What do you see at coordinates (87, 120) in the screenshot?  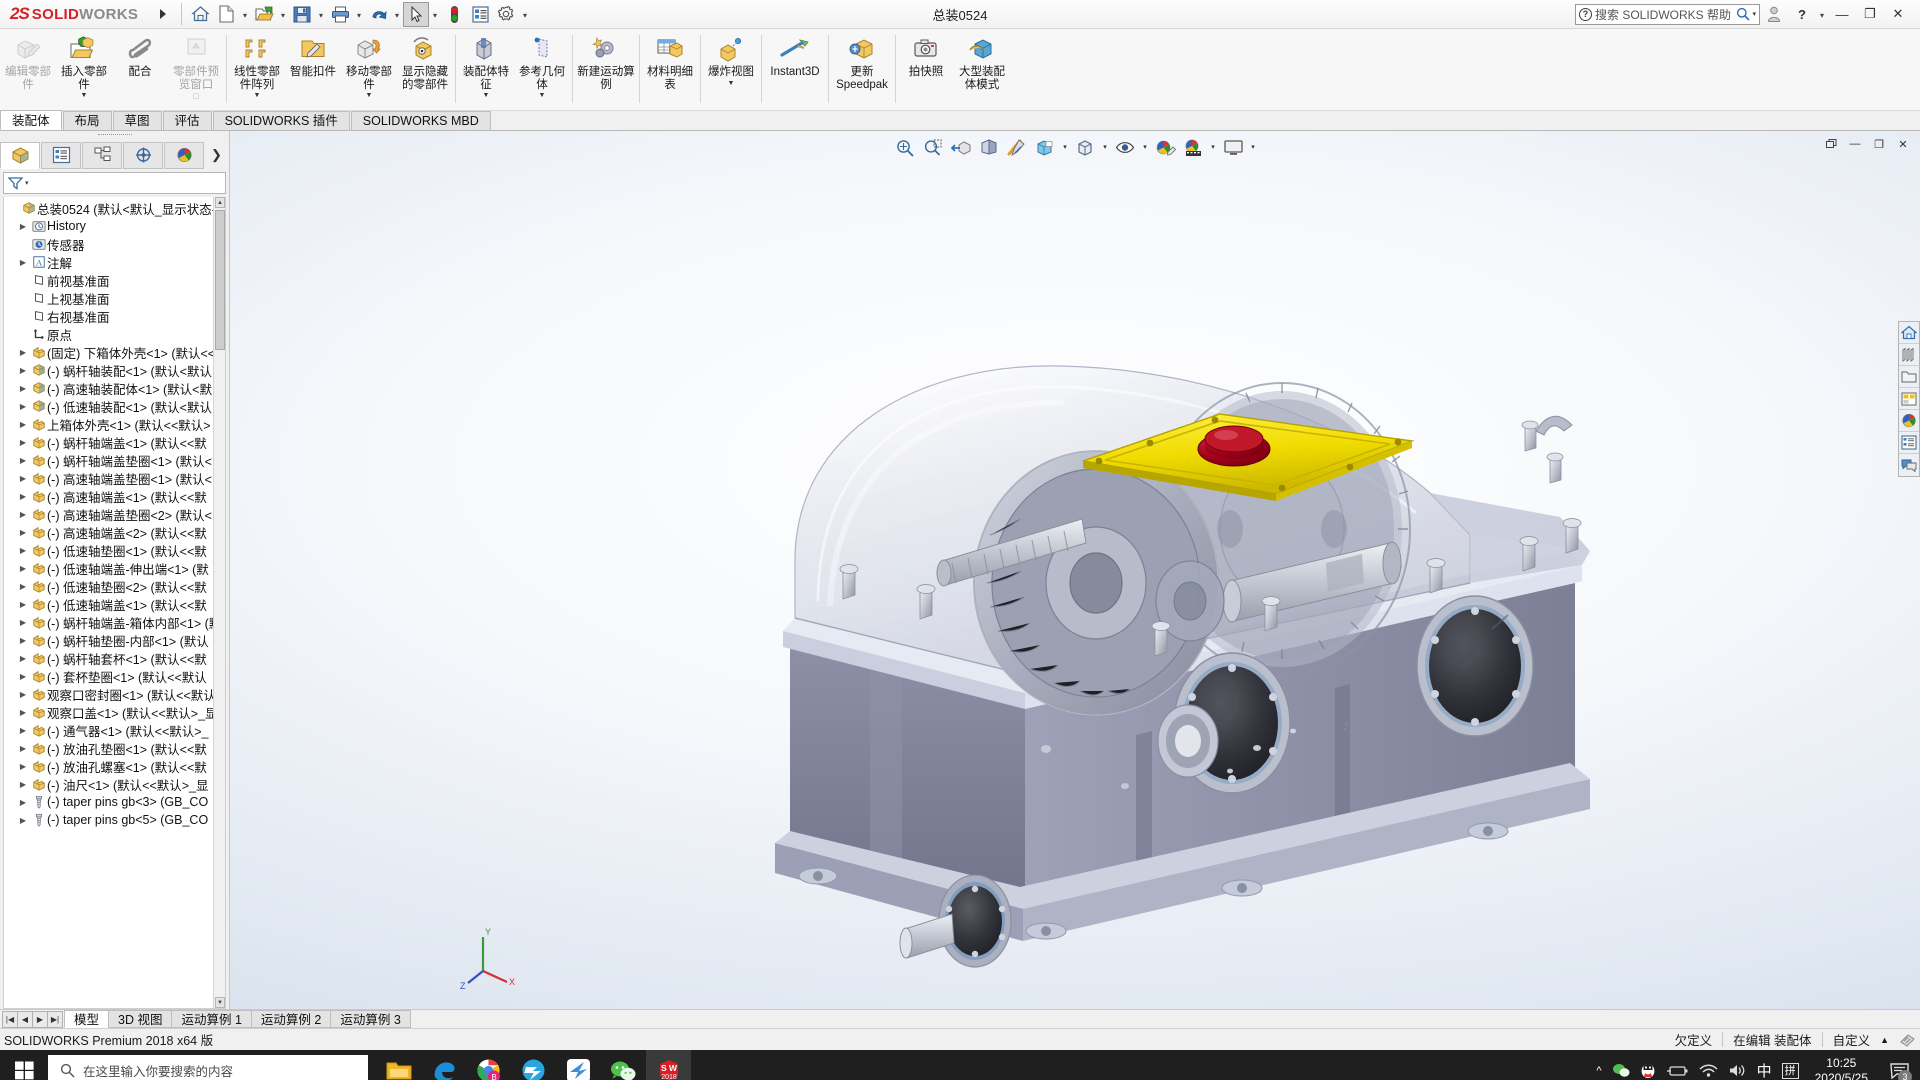 I see `tab-layout: 布局` at bounding box center [87, 120].